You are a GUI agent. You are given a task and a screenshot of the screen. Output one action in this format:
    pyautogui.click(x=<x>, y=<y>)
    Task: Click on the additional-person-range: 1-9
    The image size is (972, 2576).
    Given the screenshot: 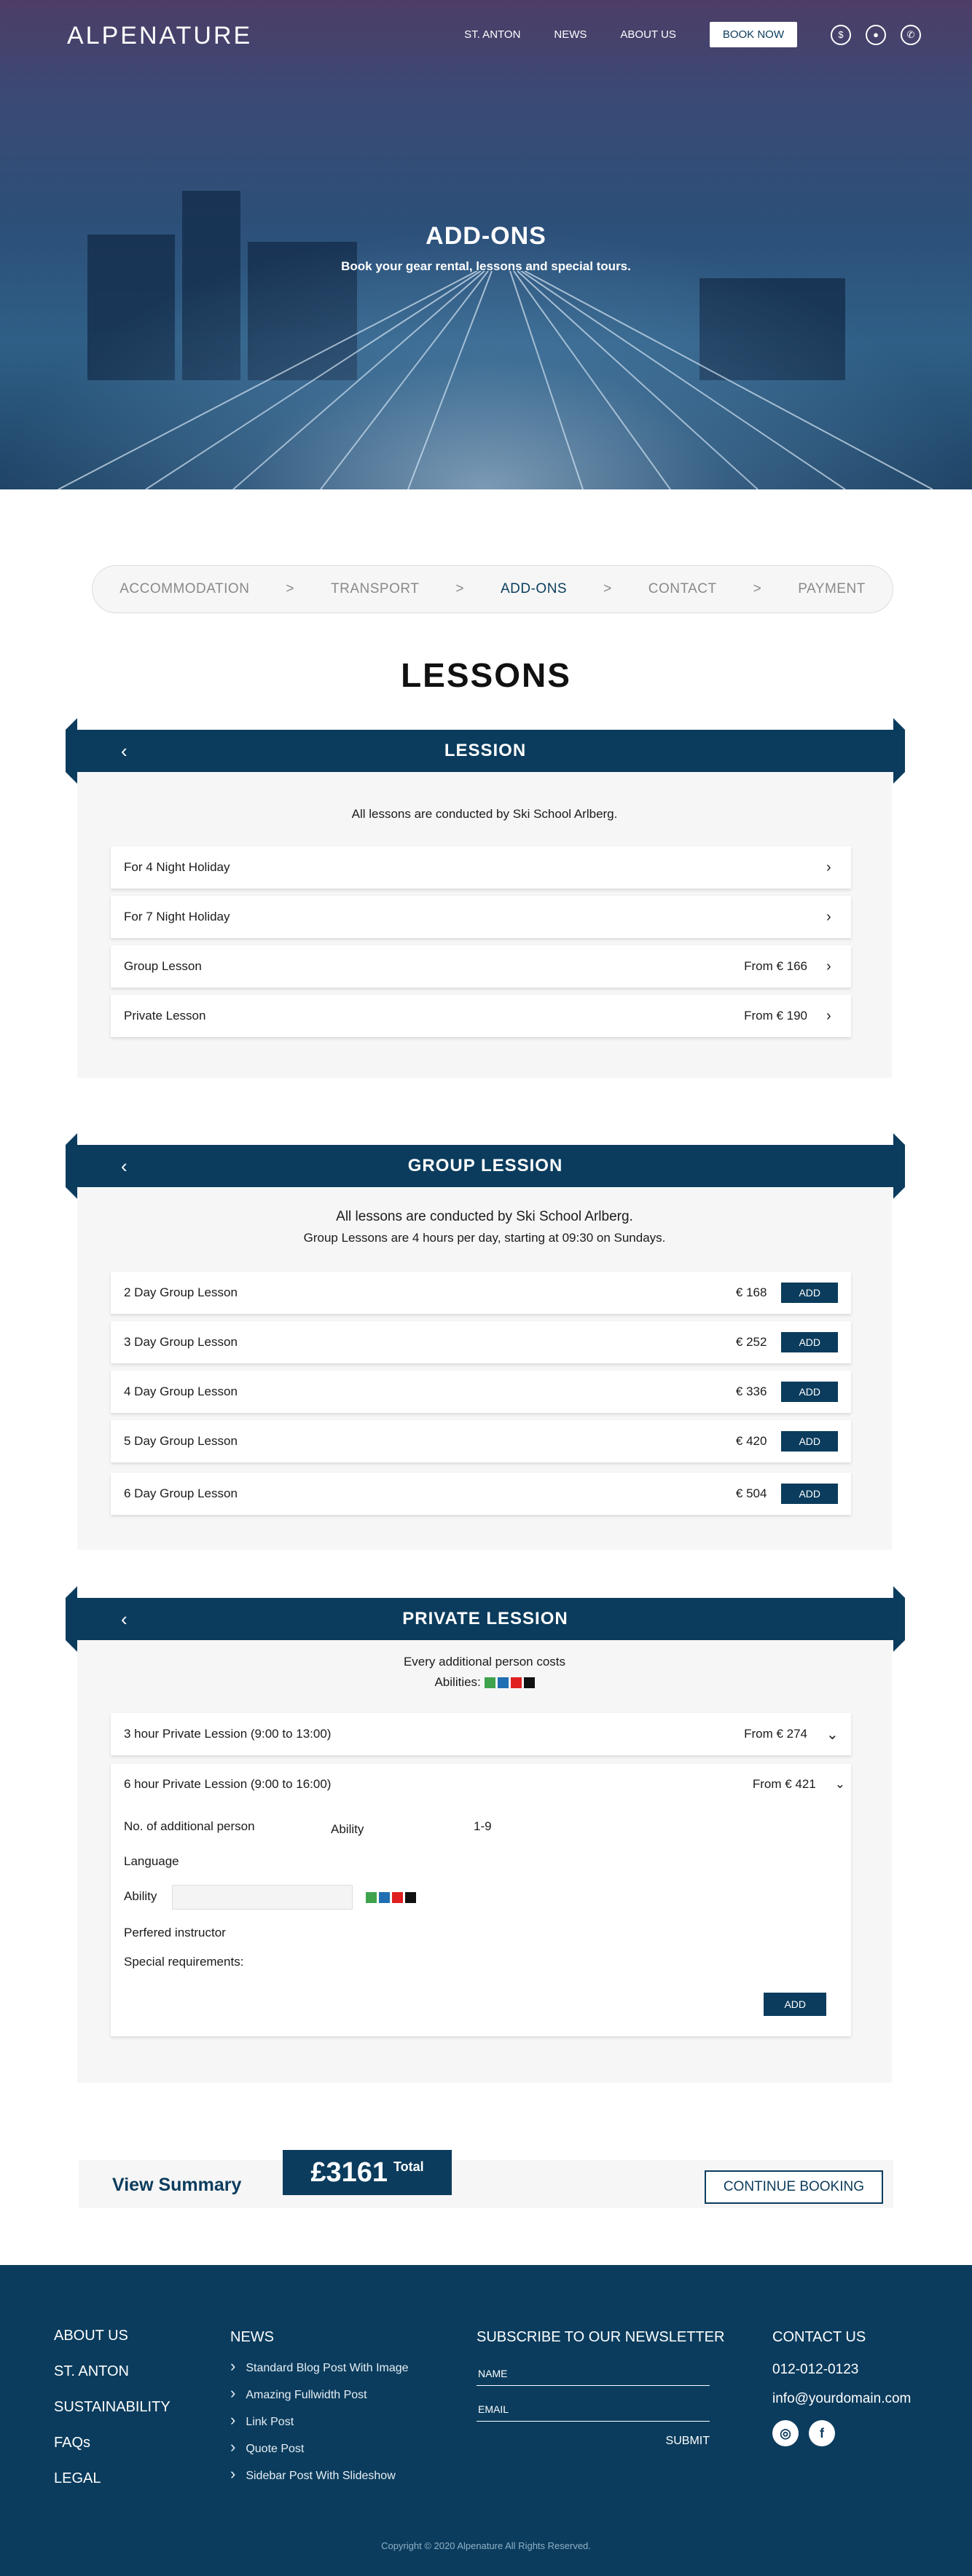 What is the action you would take?
    pyautogui.click(x=483, y=1826)
    